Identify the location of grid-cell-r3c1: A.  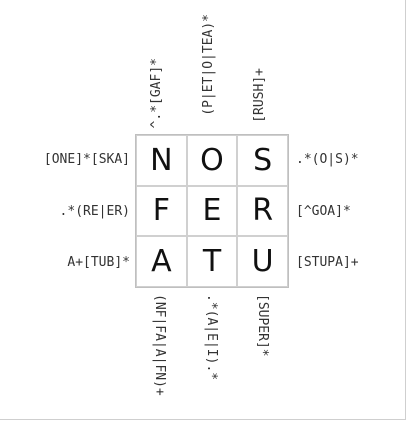
(161, 261).